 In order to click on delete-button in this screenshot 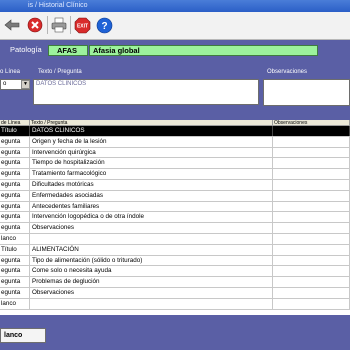, I will do `click(35, 25)`.